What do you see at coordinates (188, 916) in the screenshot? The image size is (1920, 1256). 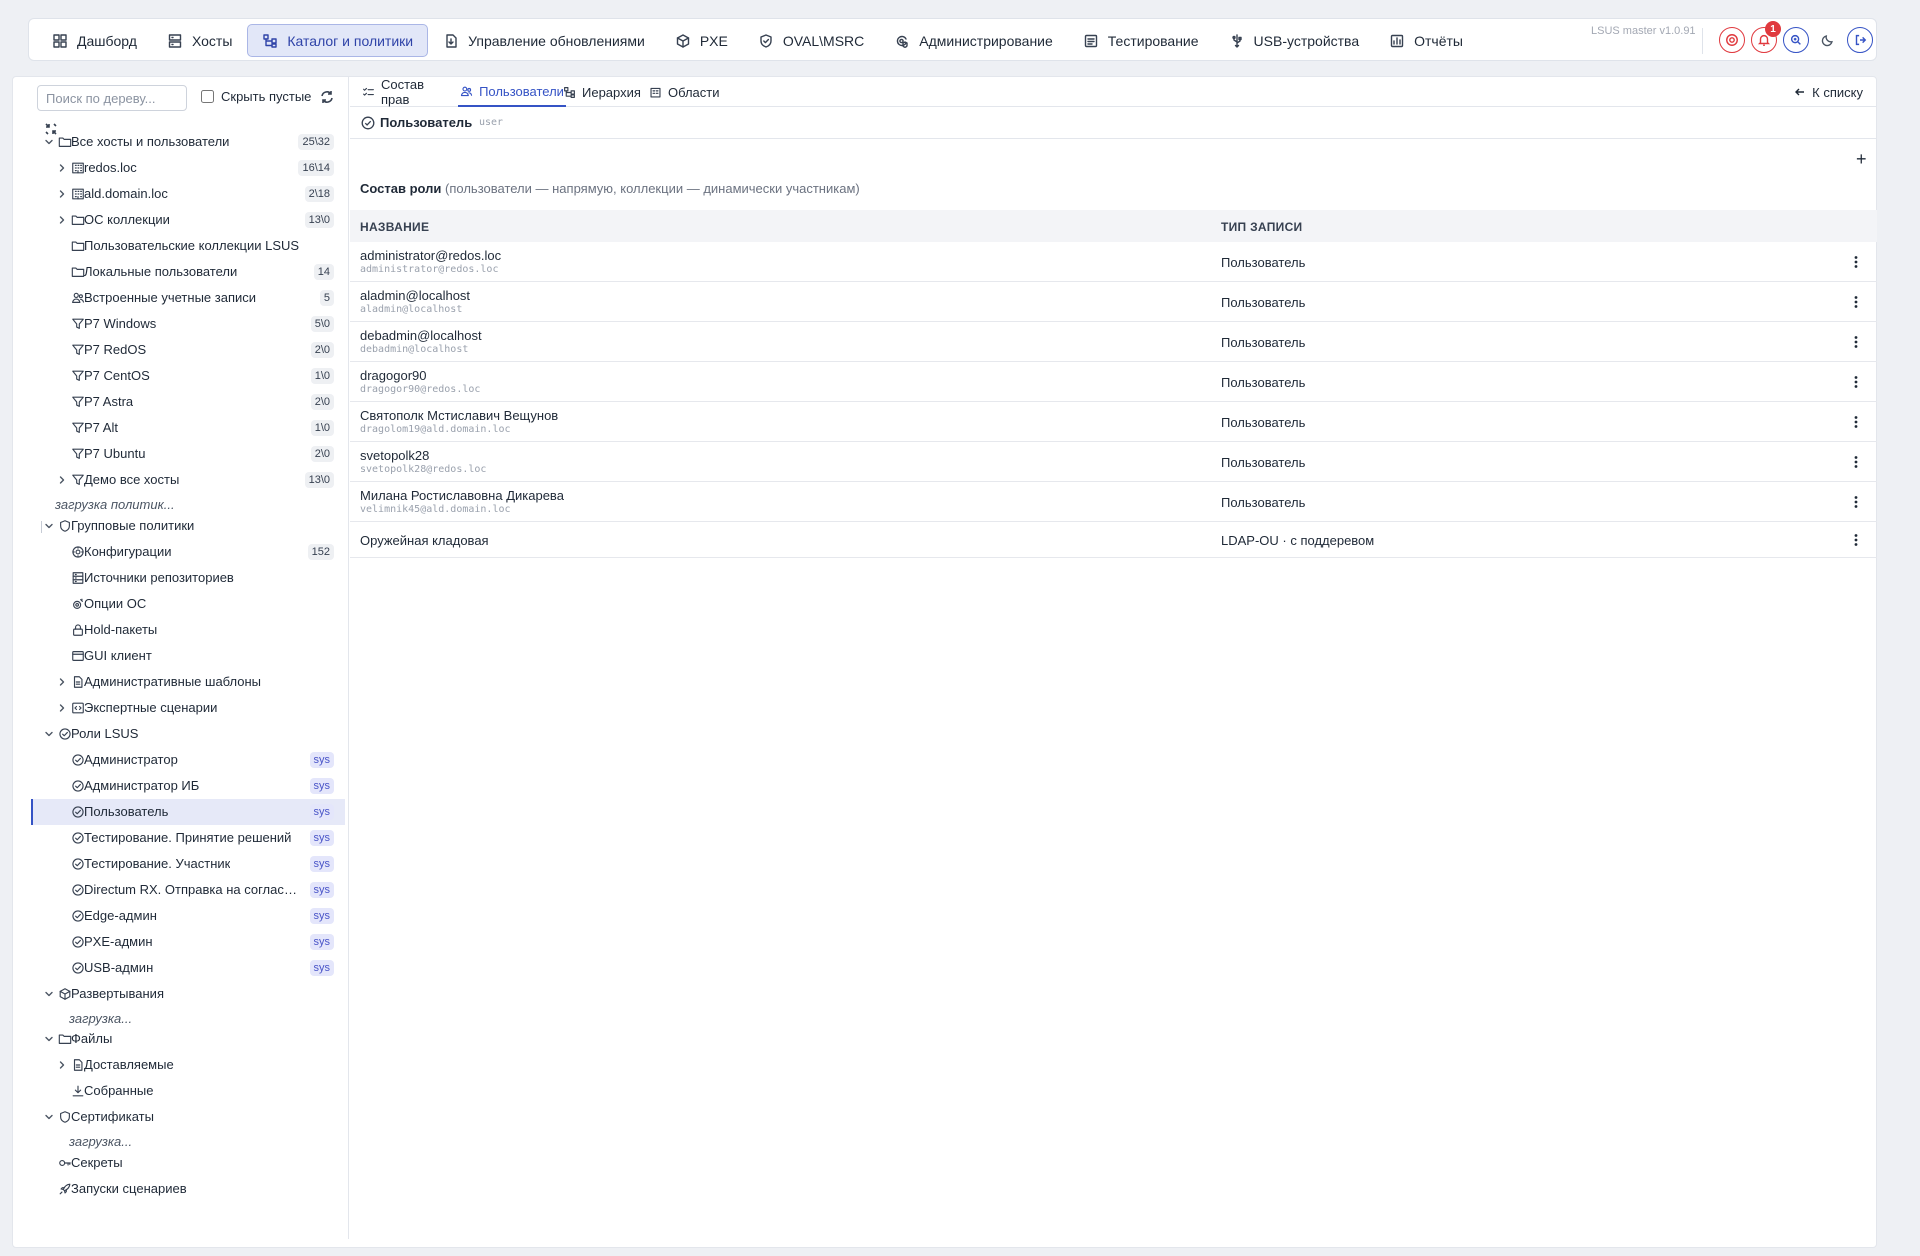 I see `tree-node: Edge-админ sys` at bounding box center [188, 916].